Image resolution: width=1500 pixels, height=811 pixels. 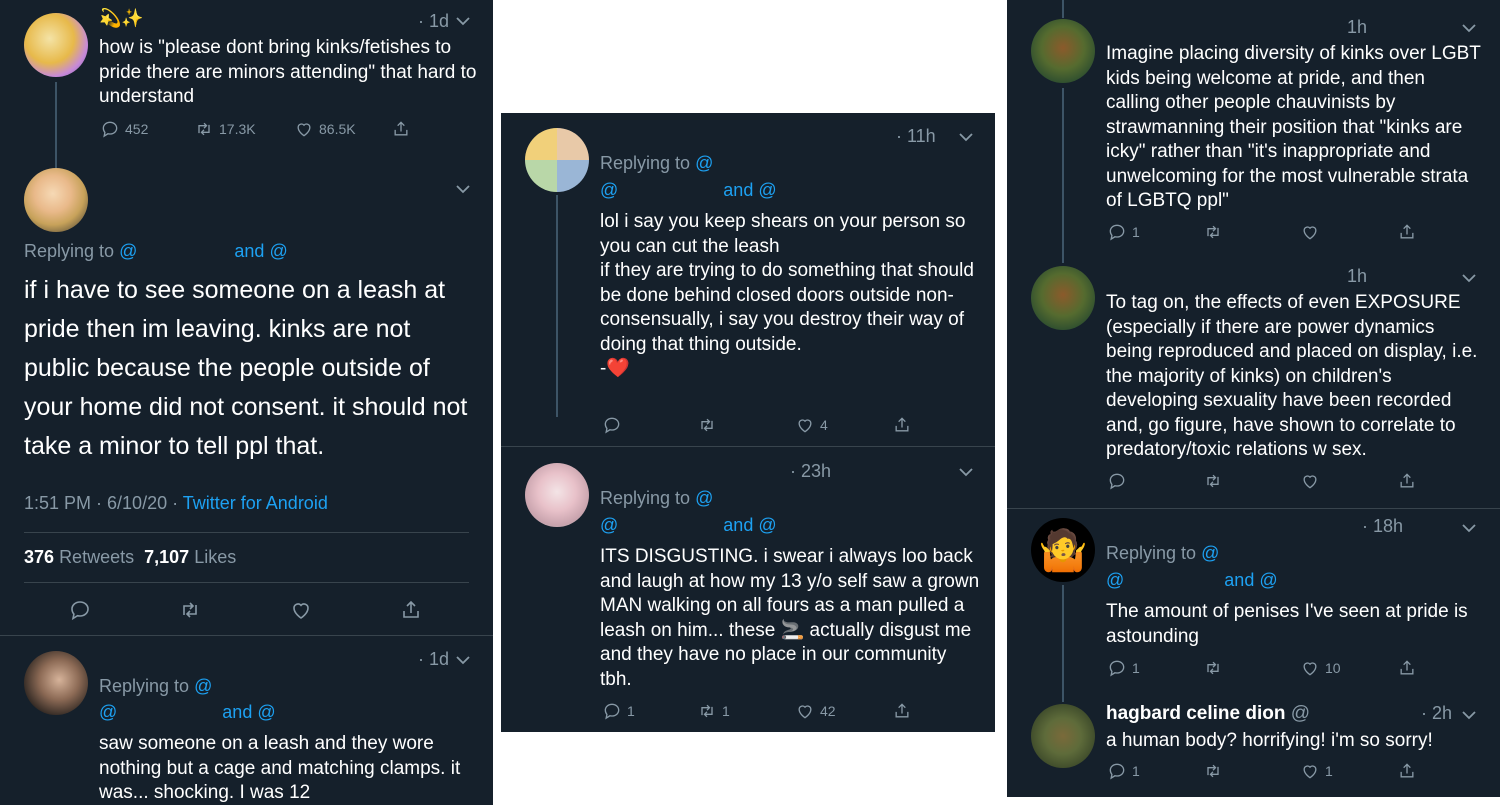 I want to click on retweet-count: 17.3K, so click(x=237, y=129).